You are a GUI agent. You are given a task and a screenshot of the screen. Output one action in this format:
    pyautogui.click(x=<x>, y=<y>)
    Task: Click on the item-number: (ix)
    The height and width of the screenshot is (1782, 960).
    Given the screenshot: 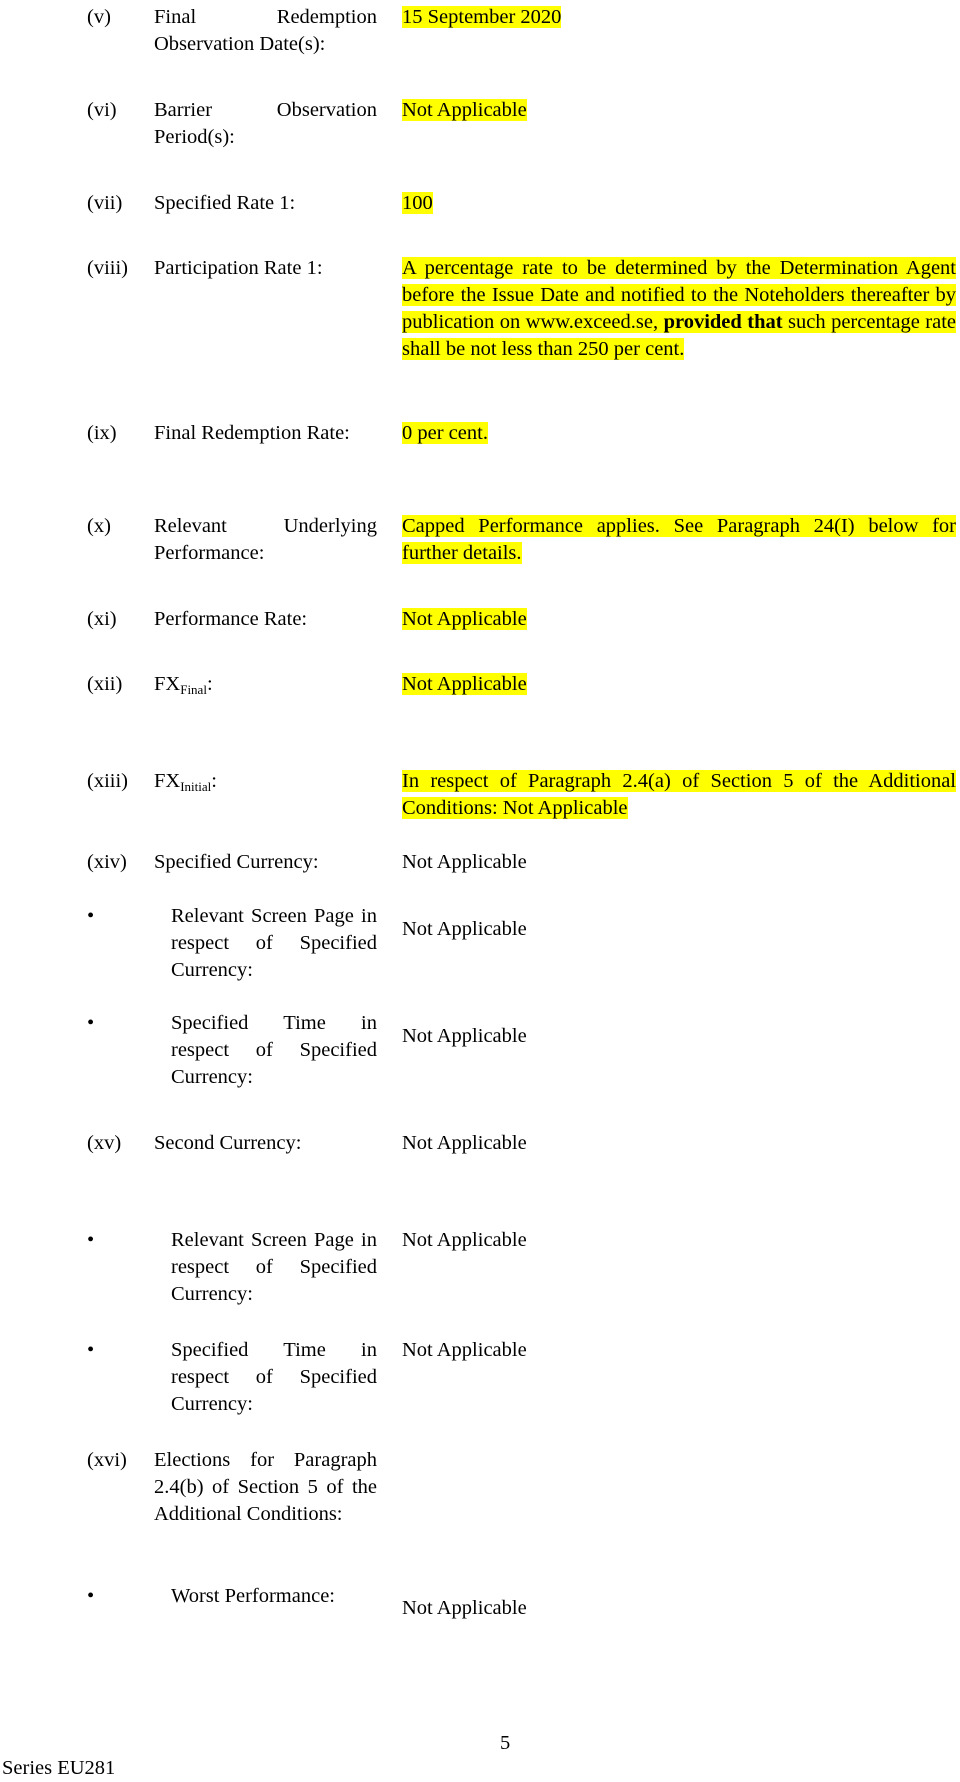 What is the action you would take?
    pyautogui.click(x=102, y=433)
    